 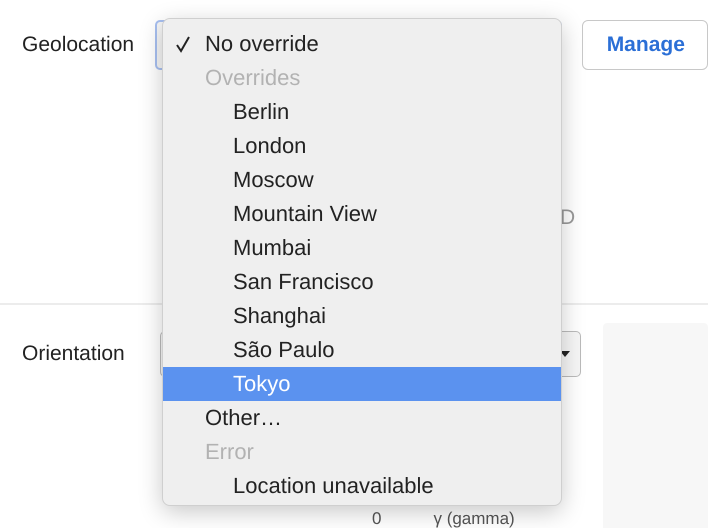 I want to click on geolocation-label: Geolocation, so click(x=79, y=45).